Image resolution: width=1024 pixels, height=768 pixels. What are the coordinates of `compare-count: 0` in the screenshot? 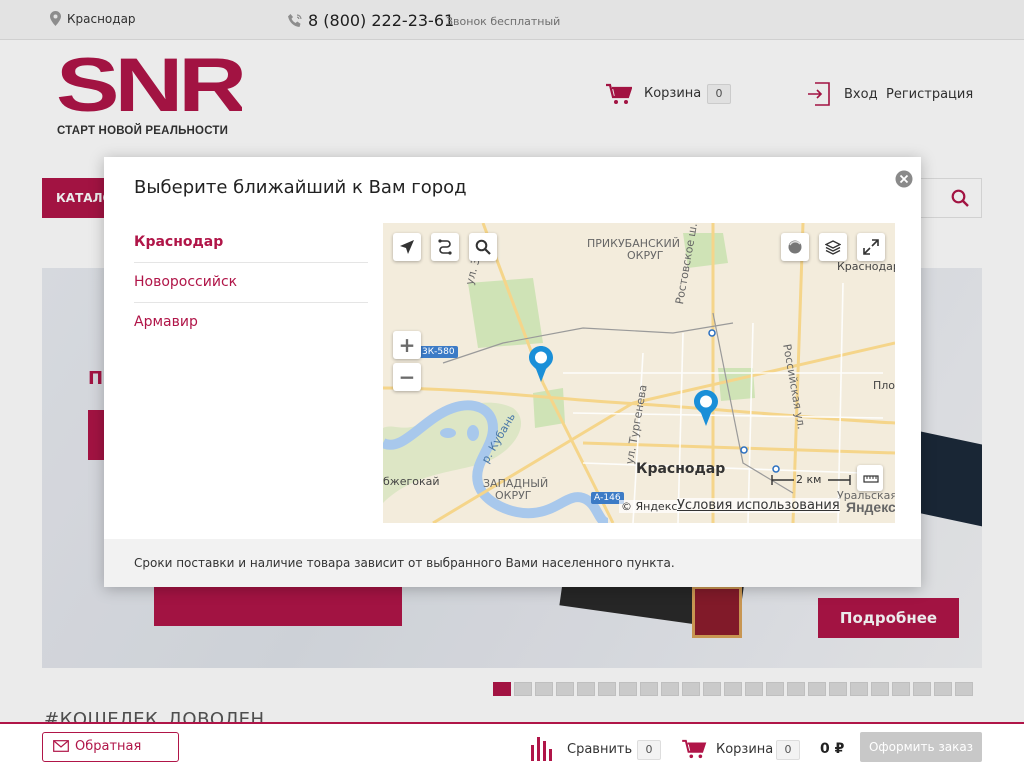 It's located at (649, 750).